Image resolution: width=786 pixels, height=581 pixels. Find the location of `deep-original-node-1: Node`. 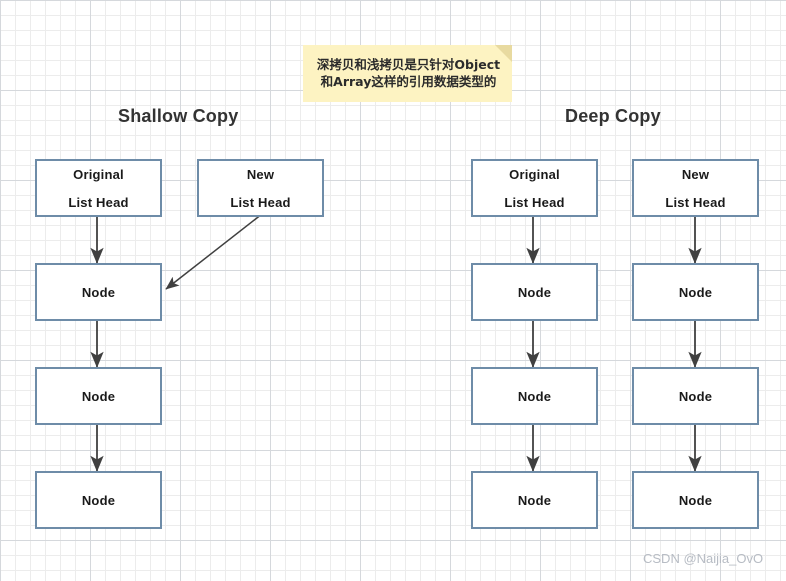

deep-original-node-1: Node is located at coordinates (534, 292).